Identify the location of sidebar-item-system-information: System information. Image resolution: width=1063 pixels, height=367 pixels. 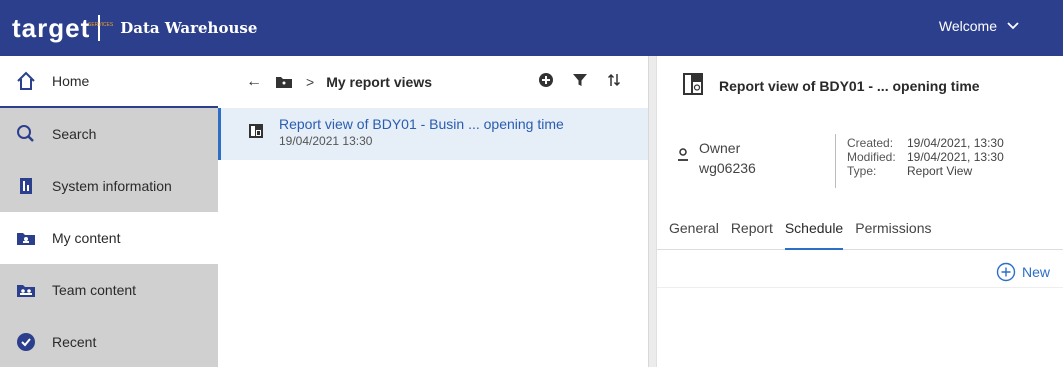
(109, 186).